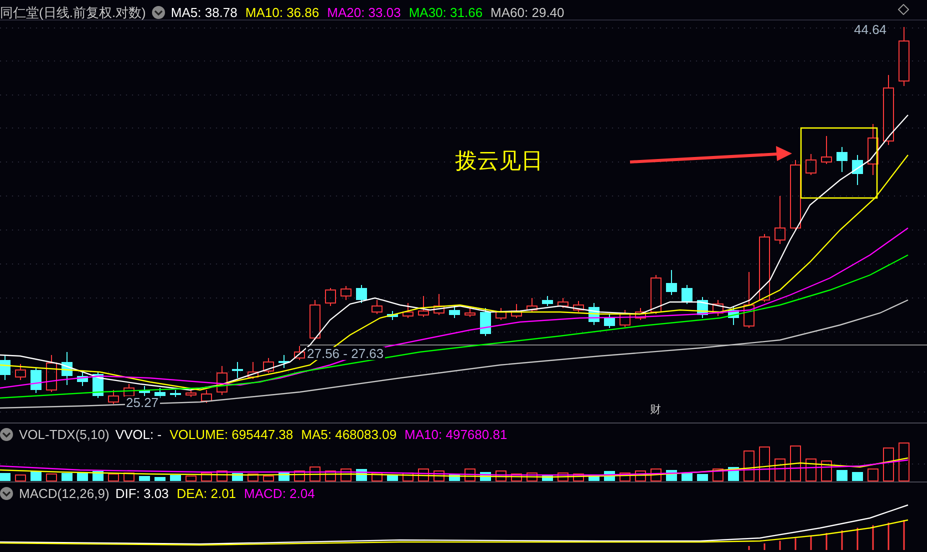 This screenshot has width=927, height=552. Describe the element at coordinates (456, 435) in the screenshot. I see `legend-value: MA10: 497680.81` at that location.